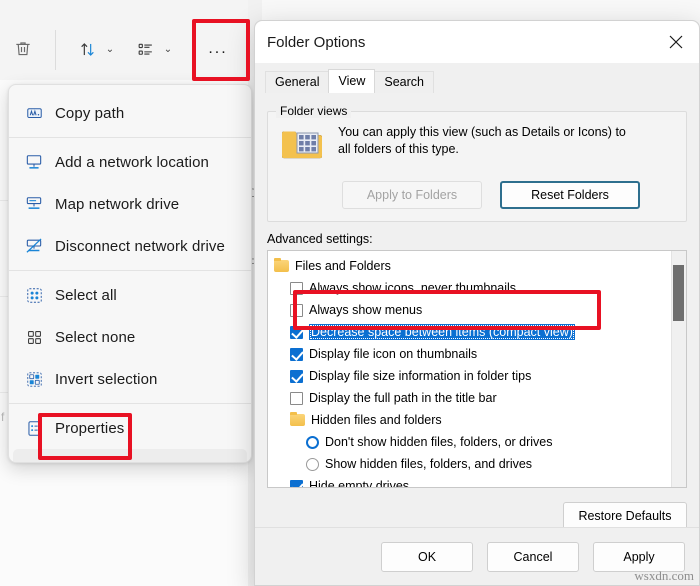 The width and height of the screenshot is (700, 586). What do you see at coordinates (34, 113) in the screenshot?
I see `copy-path-icon` at bounding box center [34, 113].